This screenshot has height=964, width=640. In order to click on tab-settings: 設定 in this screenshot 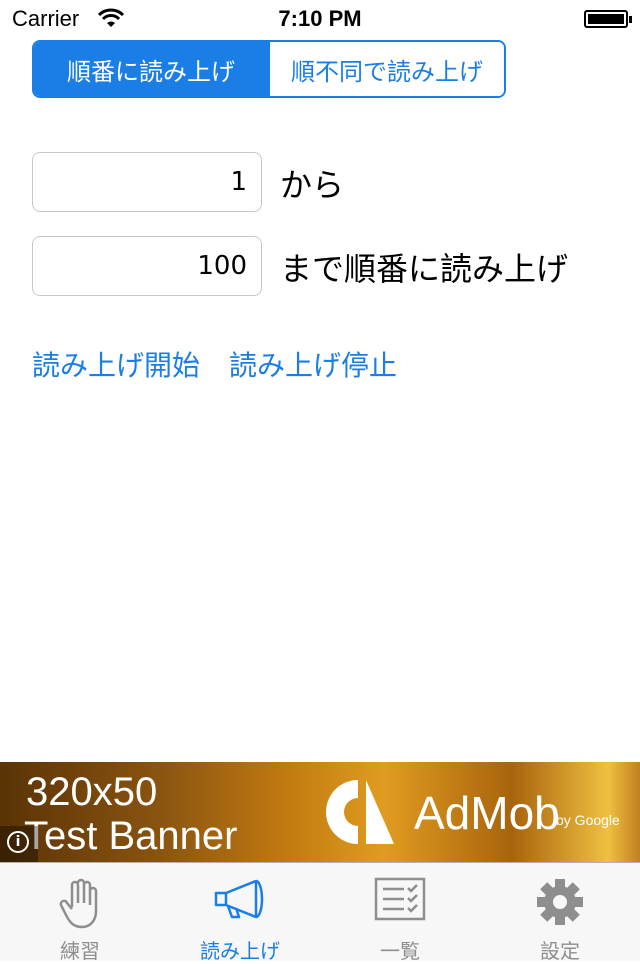, I will do `click(560, 913)`.